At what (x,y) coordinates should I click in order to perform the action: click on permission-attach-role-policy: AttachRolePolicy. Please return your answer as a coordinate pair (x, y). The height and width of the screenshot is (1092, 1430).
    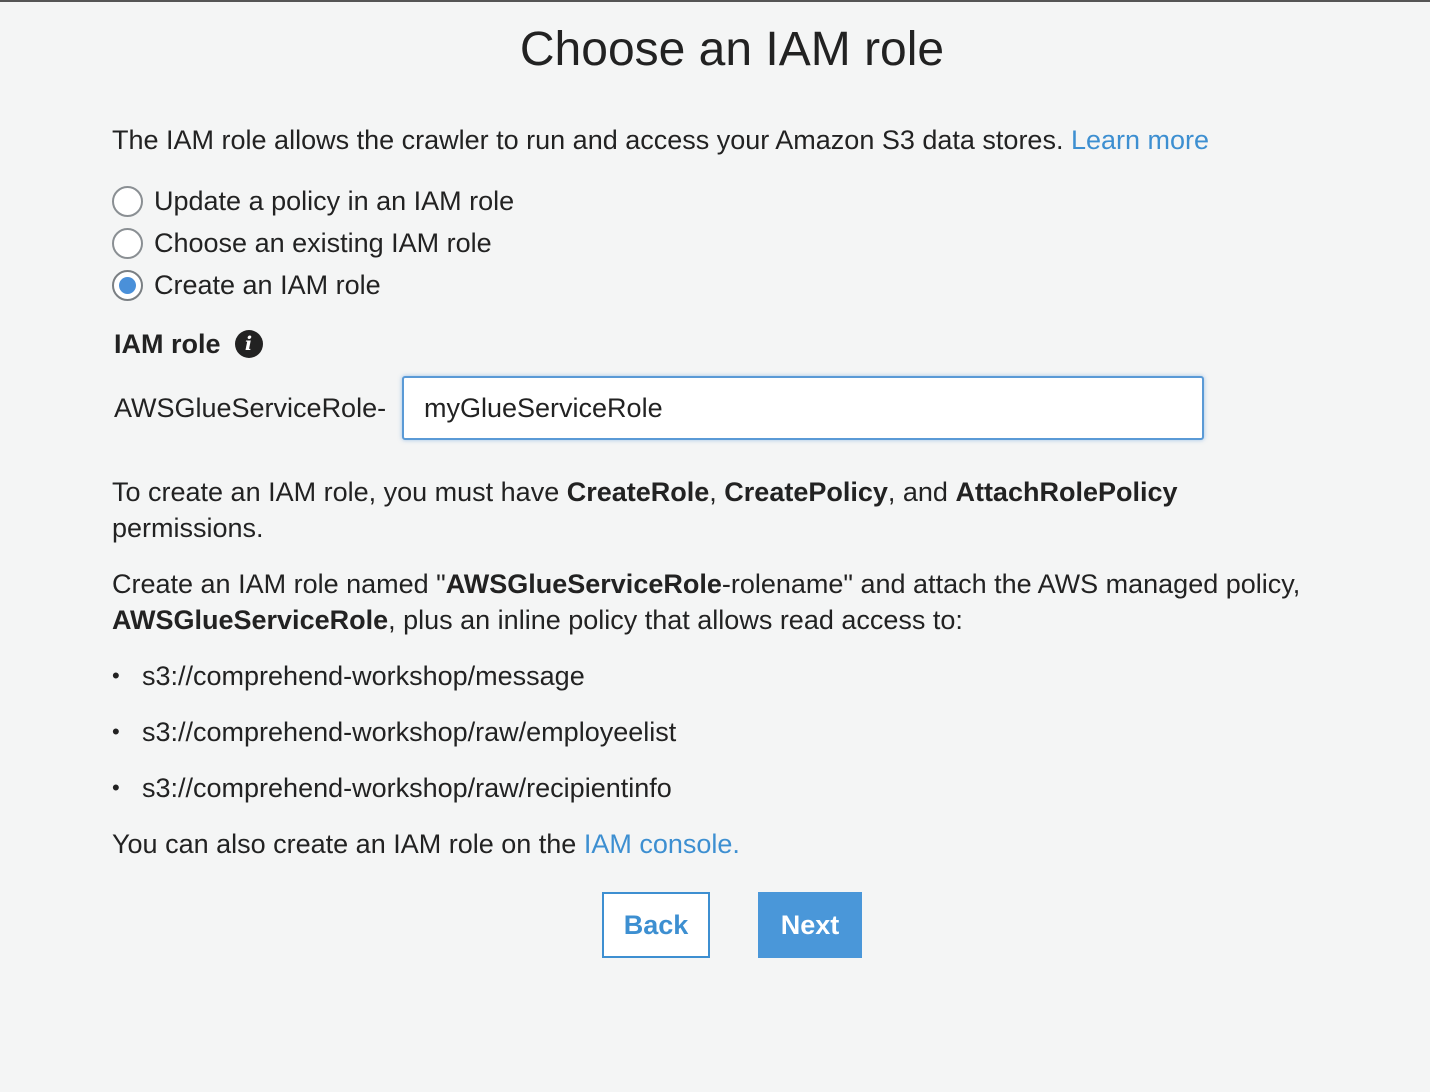
    Looking at the image, I should click on (1066, 492).